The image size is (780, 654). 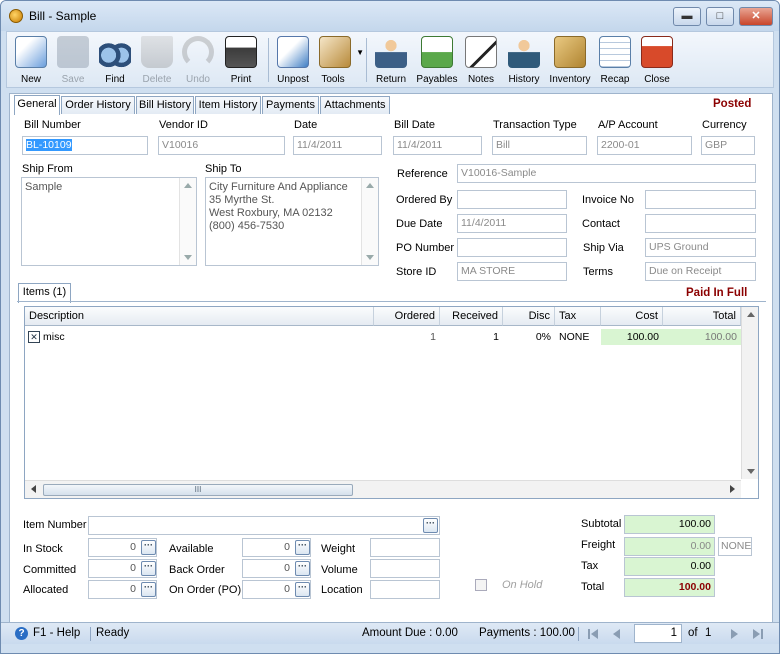 What do you see at coordinates (700, 271) in the screenshot?
I see `terms-field: Due on Receipt` at bounding box center [700, 271].